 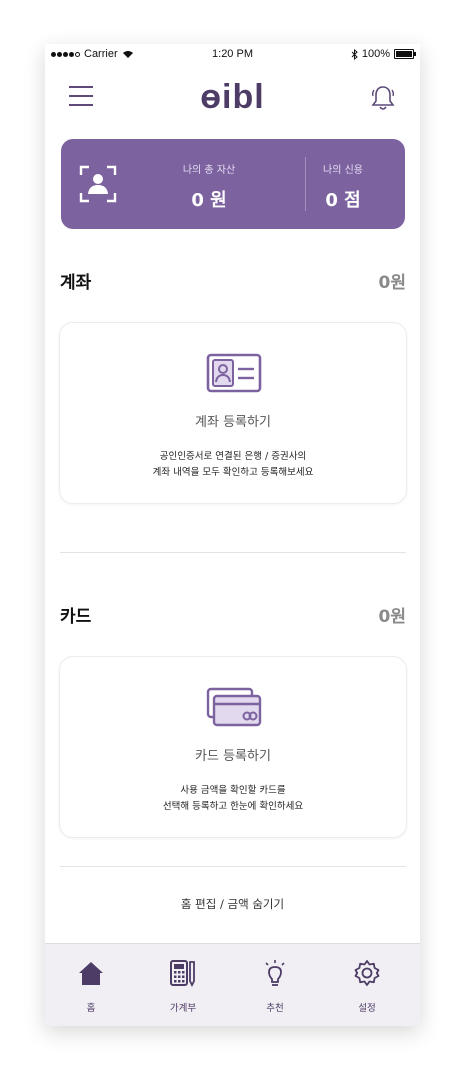 I want to click on bluetooth-icon, so click(x=354, y=54).